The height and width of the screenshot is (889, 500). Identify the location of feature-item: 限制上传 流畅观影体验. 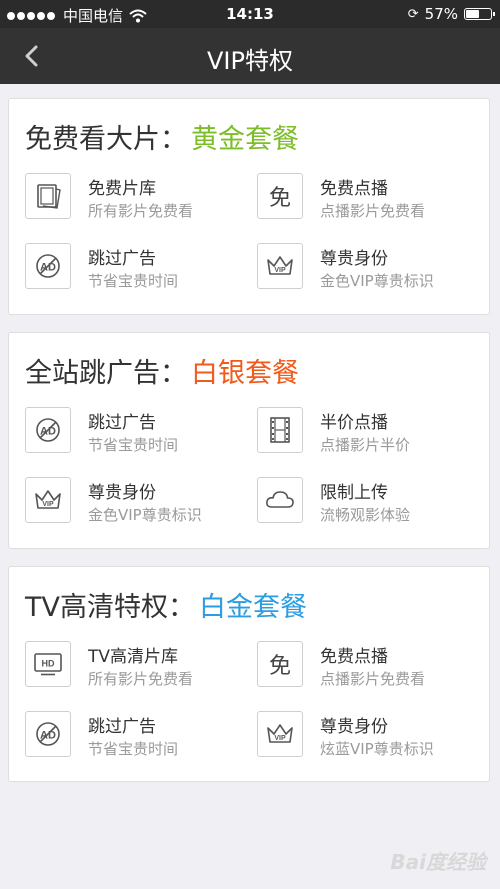
(372, 503).